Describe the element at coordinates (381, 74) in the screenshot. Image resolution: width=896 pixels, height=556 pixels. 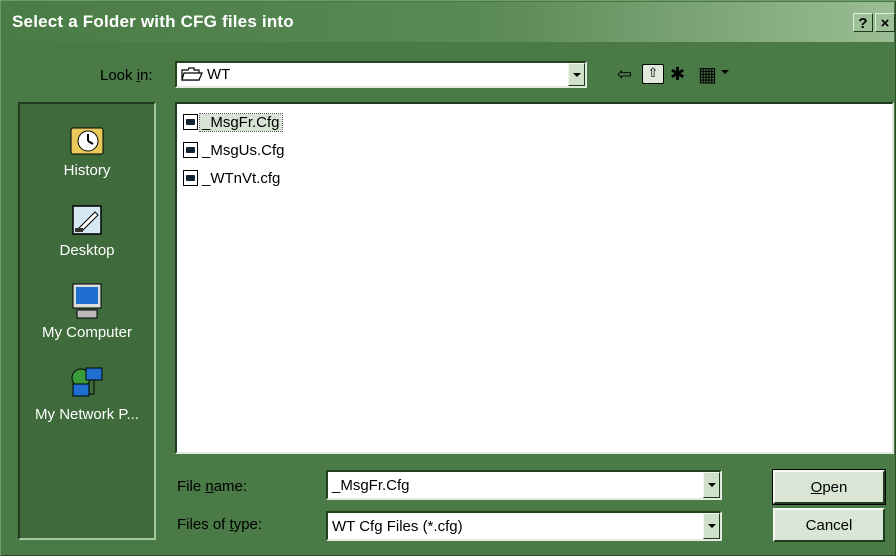
I see `lookin-combobox: WT` at that location.